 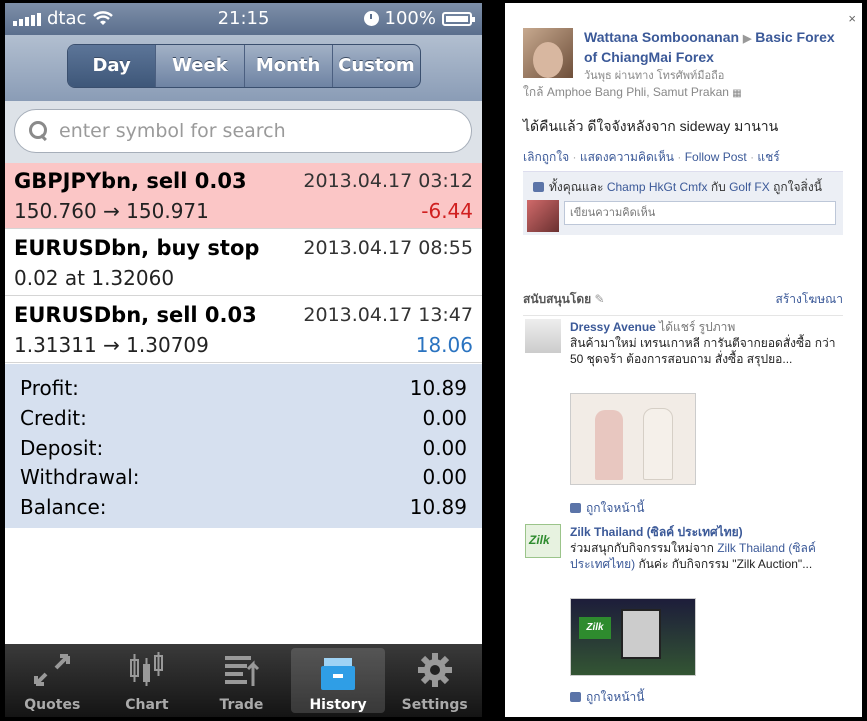 What do you see at coordinates (434, 670) in the screenshot?
I see `settings-icon` at bounding box center [434, 670].